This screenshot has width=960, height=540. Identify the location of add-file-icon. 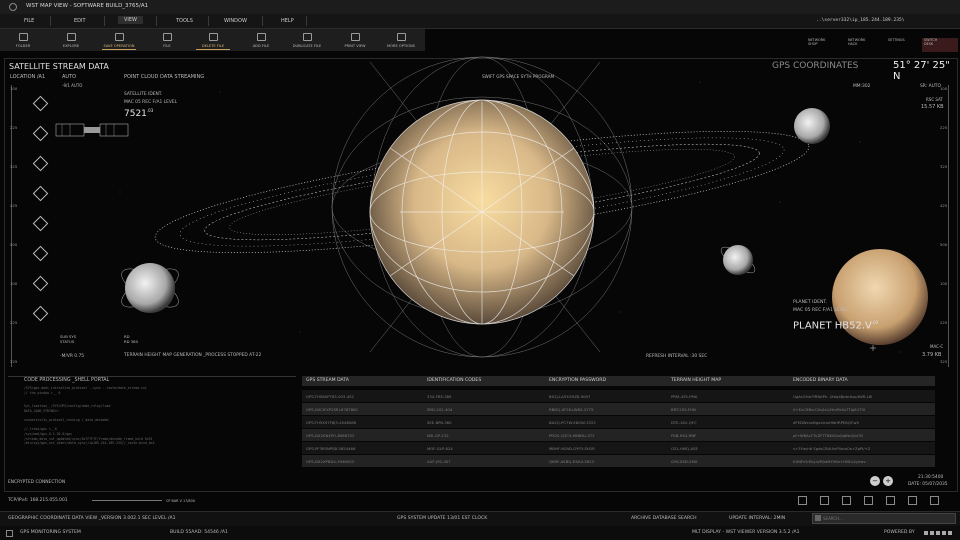
(261, 37).